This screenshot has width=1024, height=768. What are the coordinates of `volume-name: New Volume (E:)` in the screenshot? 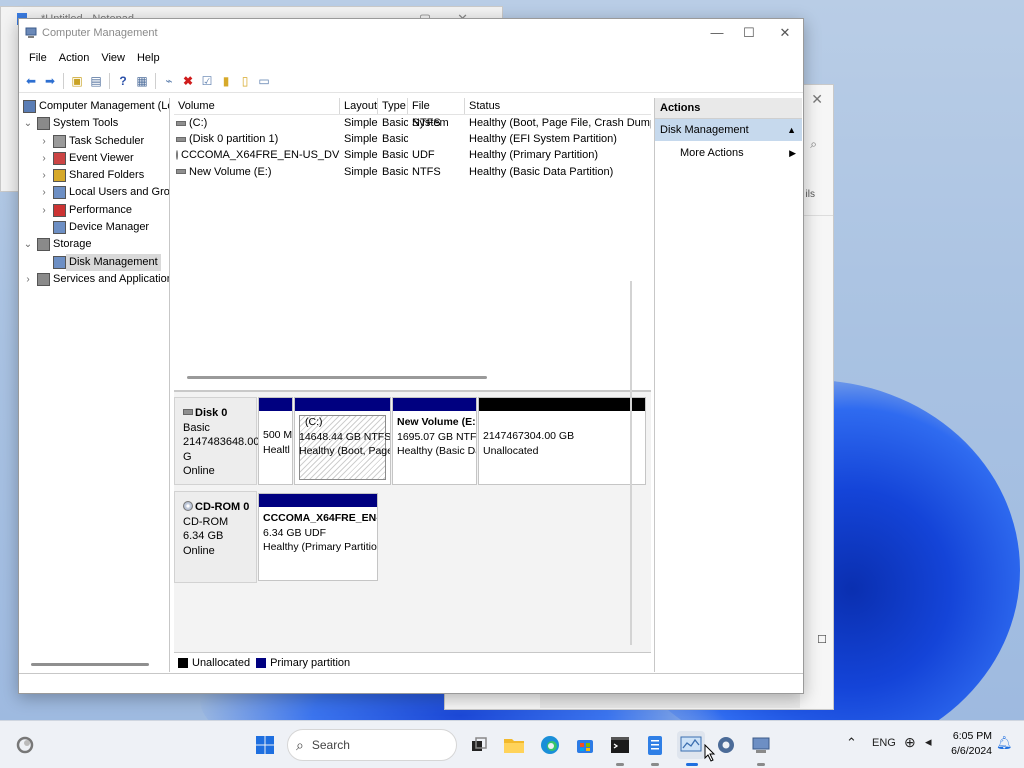 It's located at (230, 171).